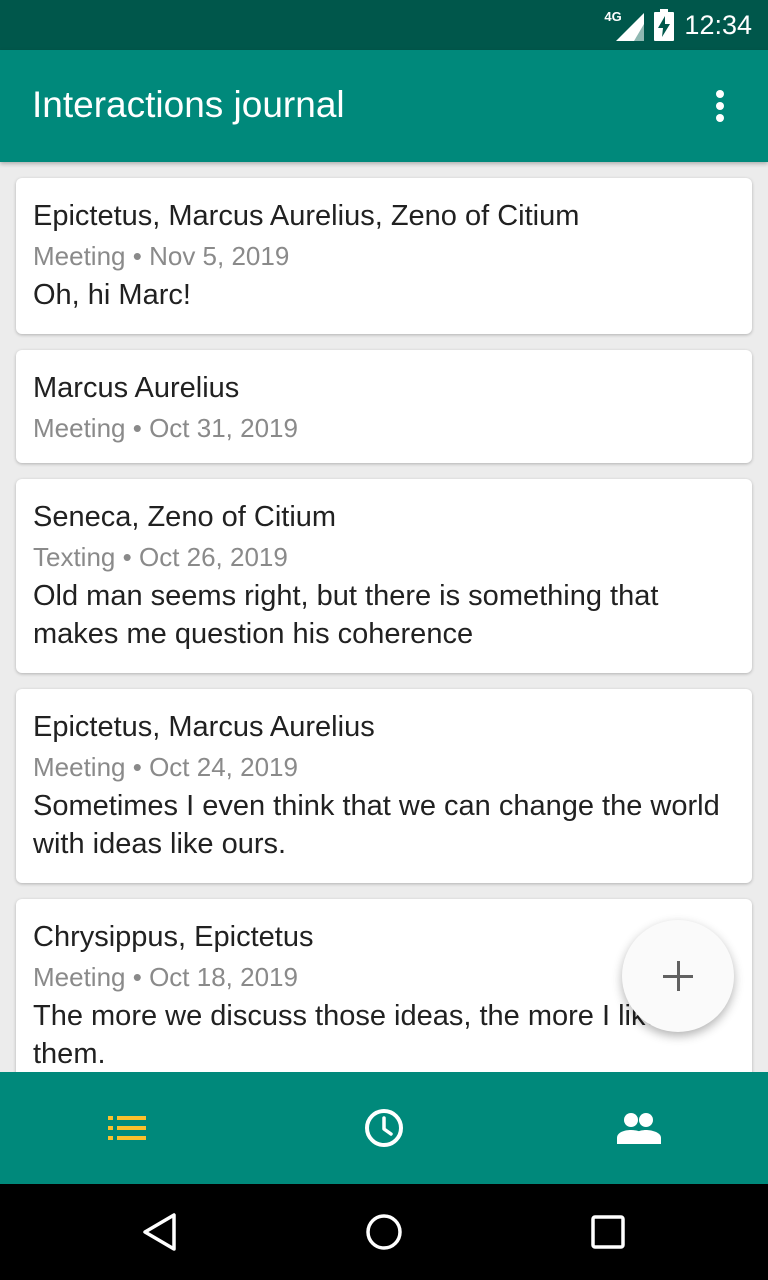 The height and width of the screenshot is (1280, 768). What do you see at coordinates (384, 25) in the screenshot?
I see `status-bar: 4G 12:34` at bounding box center [384, 25].